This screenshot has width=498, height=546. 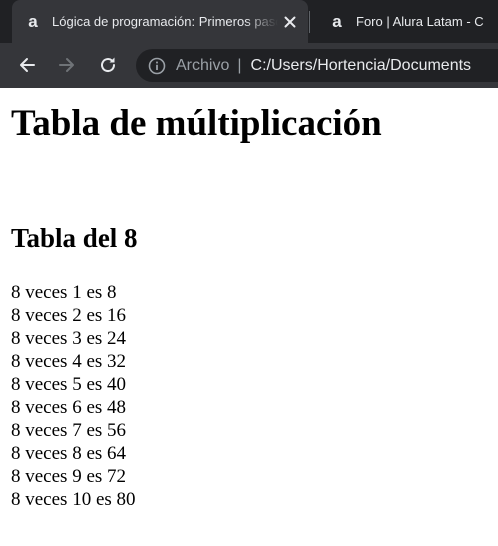 What do you see at coordinates (69, 384) in the screenshot?
I see `multiplication-row: 8 veces 5 es 40` at bounding box center [69, 384].